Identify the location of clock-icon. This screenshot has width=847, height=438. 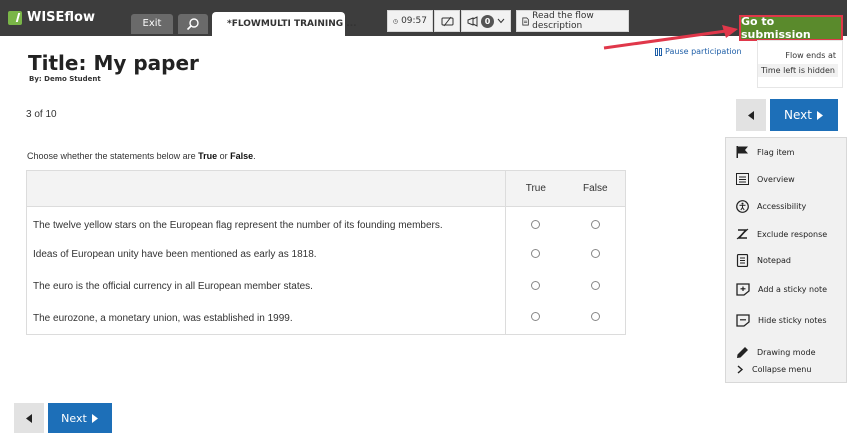
(395, 21).